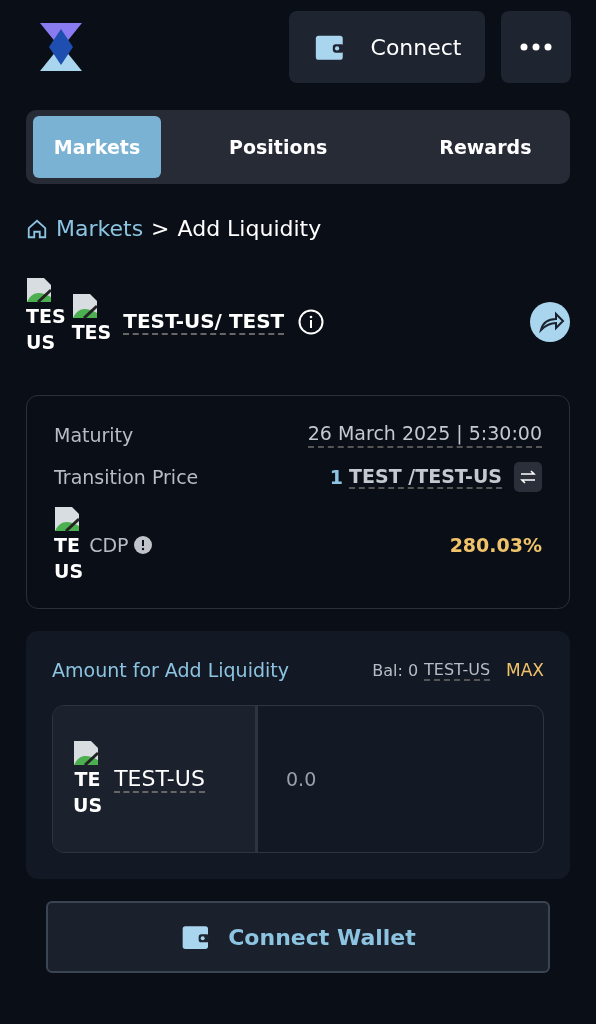 The image size is (596, 1024). I want to click on more-icon, so click(536, 47).